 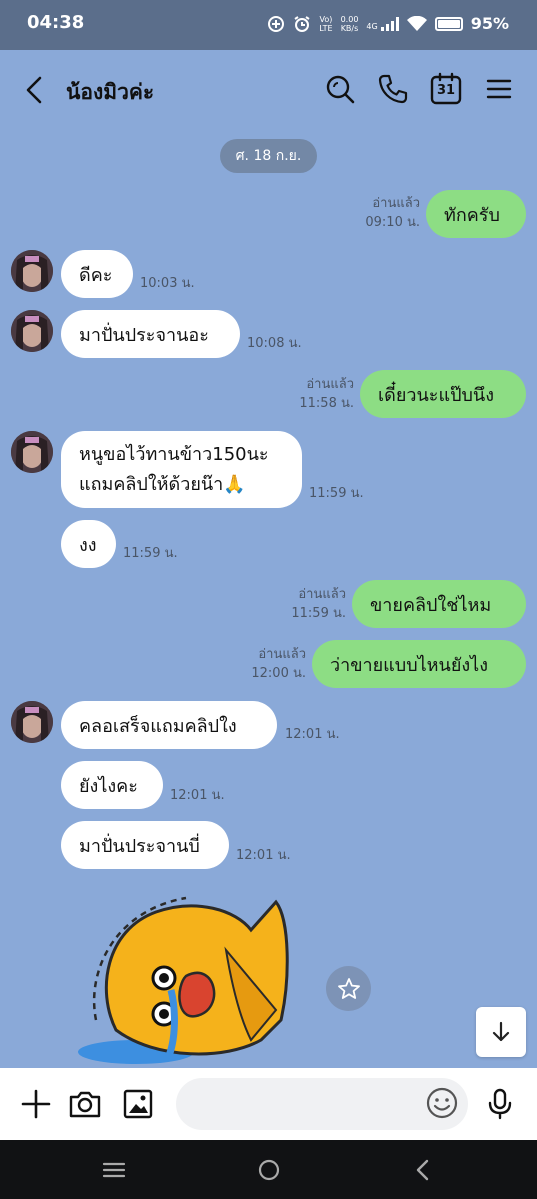 What do you see at coordinates (169, 725) in the screenshot?
I see `message-bubble-incoming: คลอเสร็จแถมคลิปใง` at bounding box center [169, 725].